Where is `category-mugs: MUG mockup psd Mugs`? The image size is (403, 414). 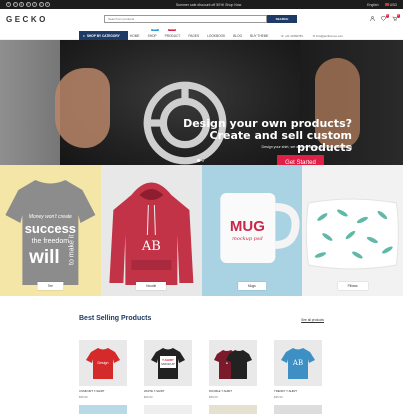 category-mugs: MUG mockup psd Mugs is located at coordinates (252, 230).